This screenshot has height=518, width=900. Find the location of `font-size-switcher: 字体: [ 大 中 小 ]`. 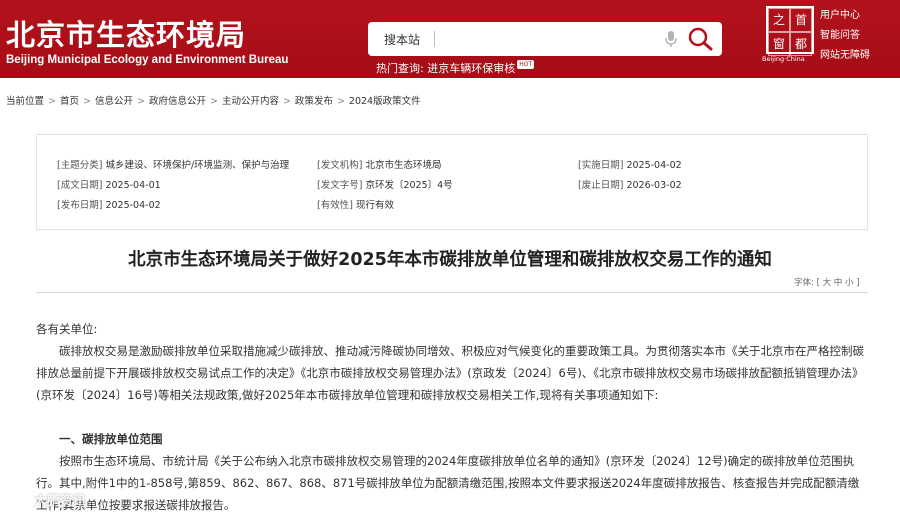

font-size-switcher: 字体: [ 大 中 小 ] is located at coordinates (827, 282).